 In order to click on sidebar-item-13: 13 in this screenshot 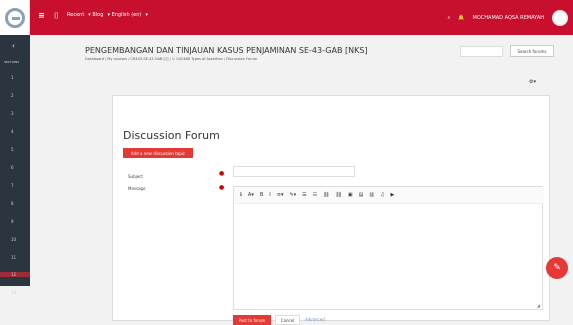, I will do `click(13, 292)`.